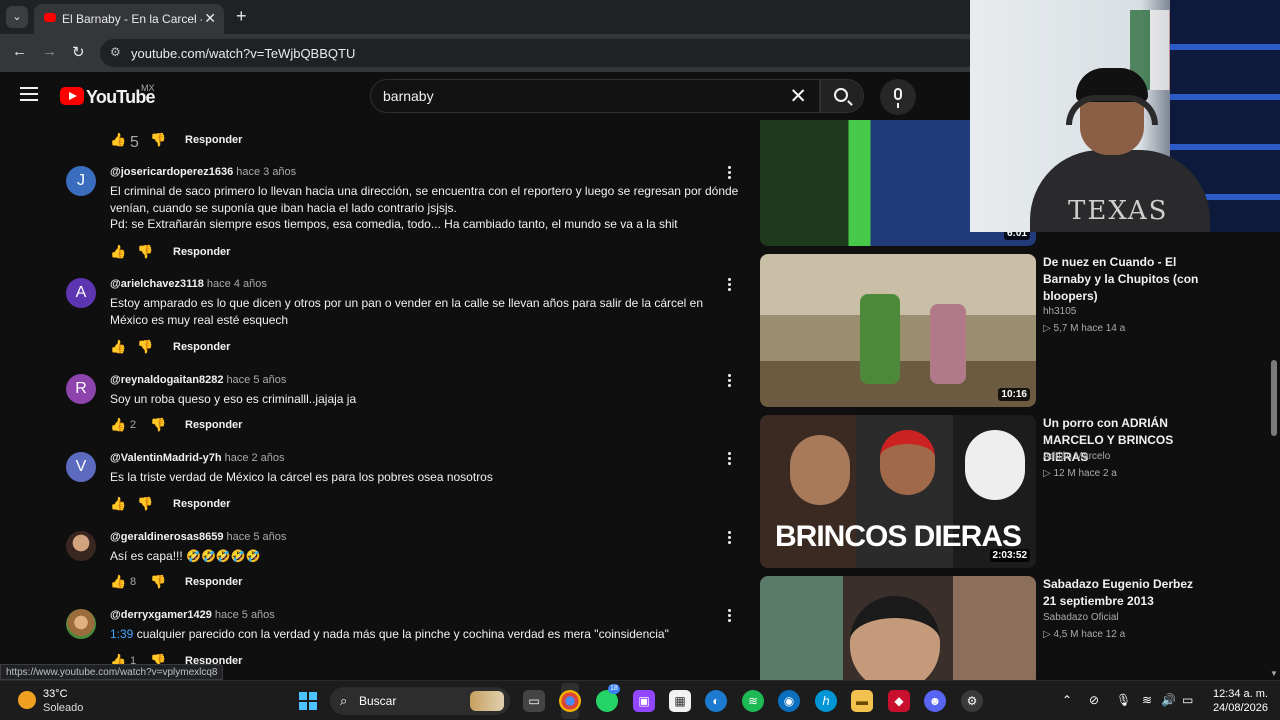 This screenshot has width=1280, height=720. I want to click on comment-author: @geraldinerosas8659, so click(166, 537).